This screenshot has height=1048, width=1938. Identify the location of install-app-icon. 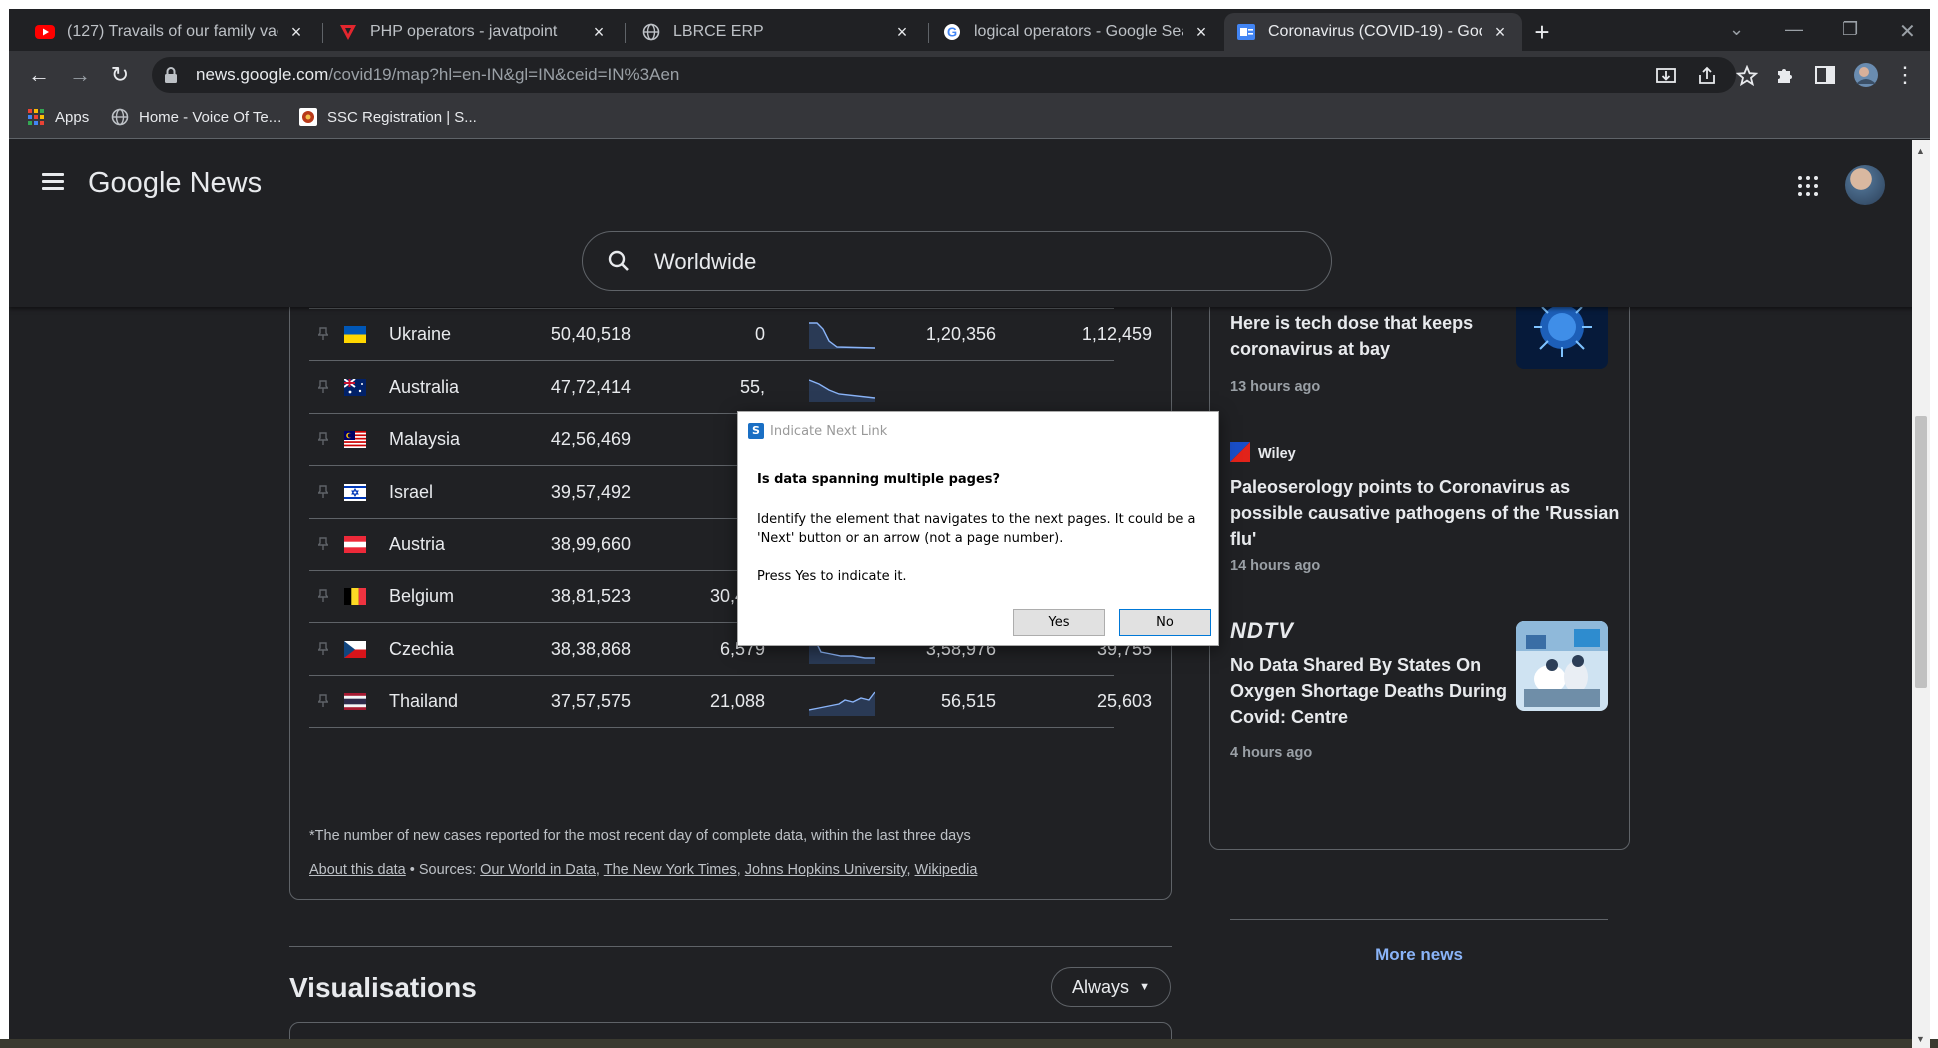
(1666, 76).